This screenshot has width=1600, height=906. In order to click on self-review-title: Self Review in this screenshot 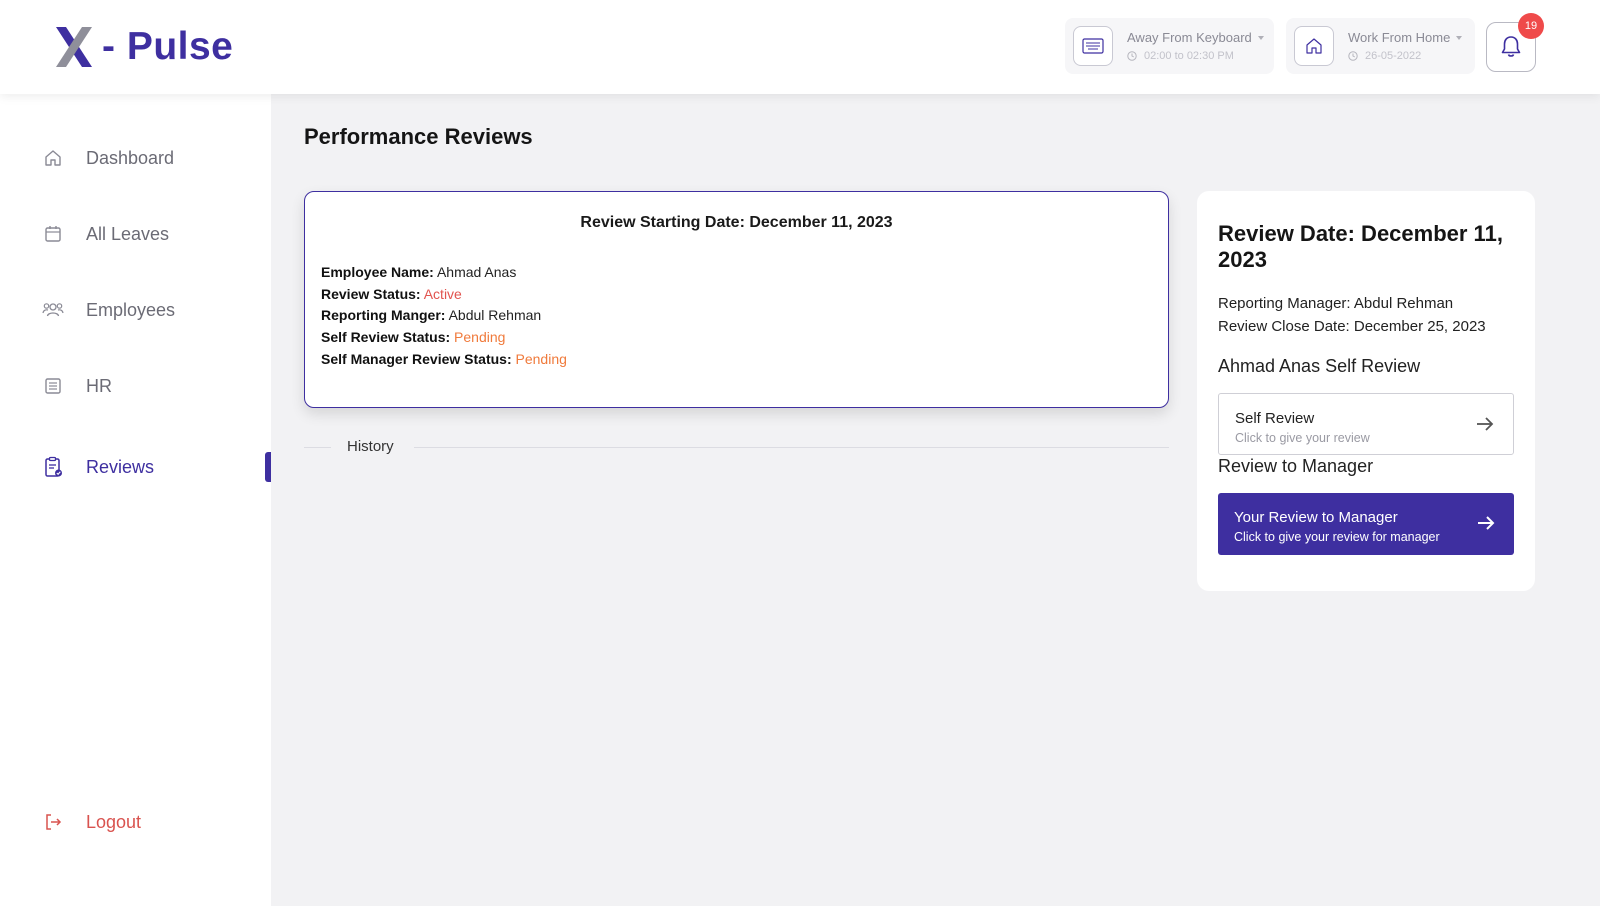, I will do `click(1275, 418)`.